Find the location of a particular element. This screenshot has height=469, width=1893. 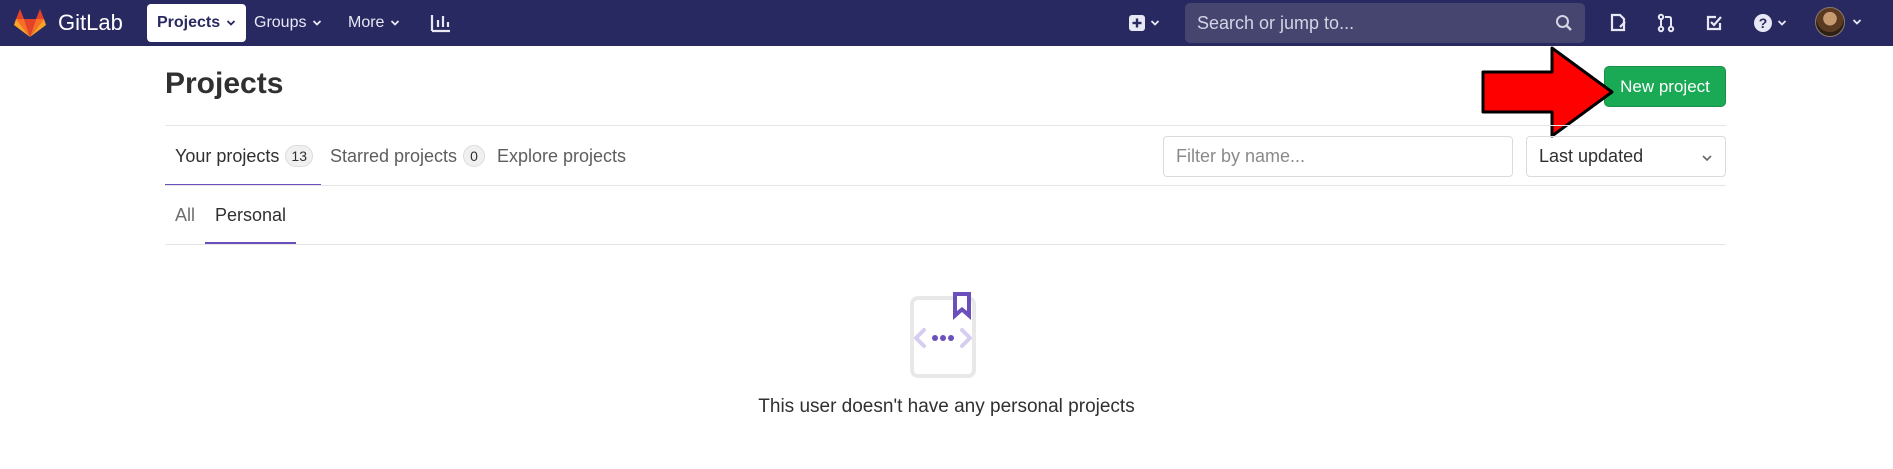

subtabs-divider is located at coordinates (945, 244).